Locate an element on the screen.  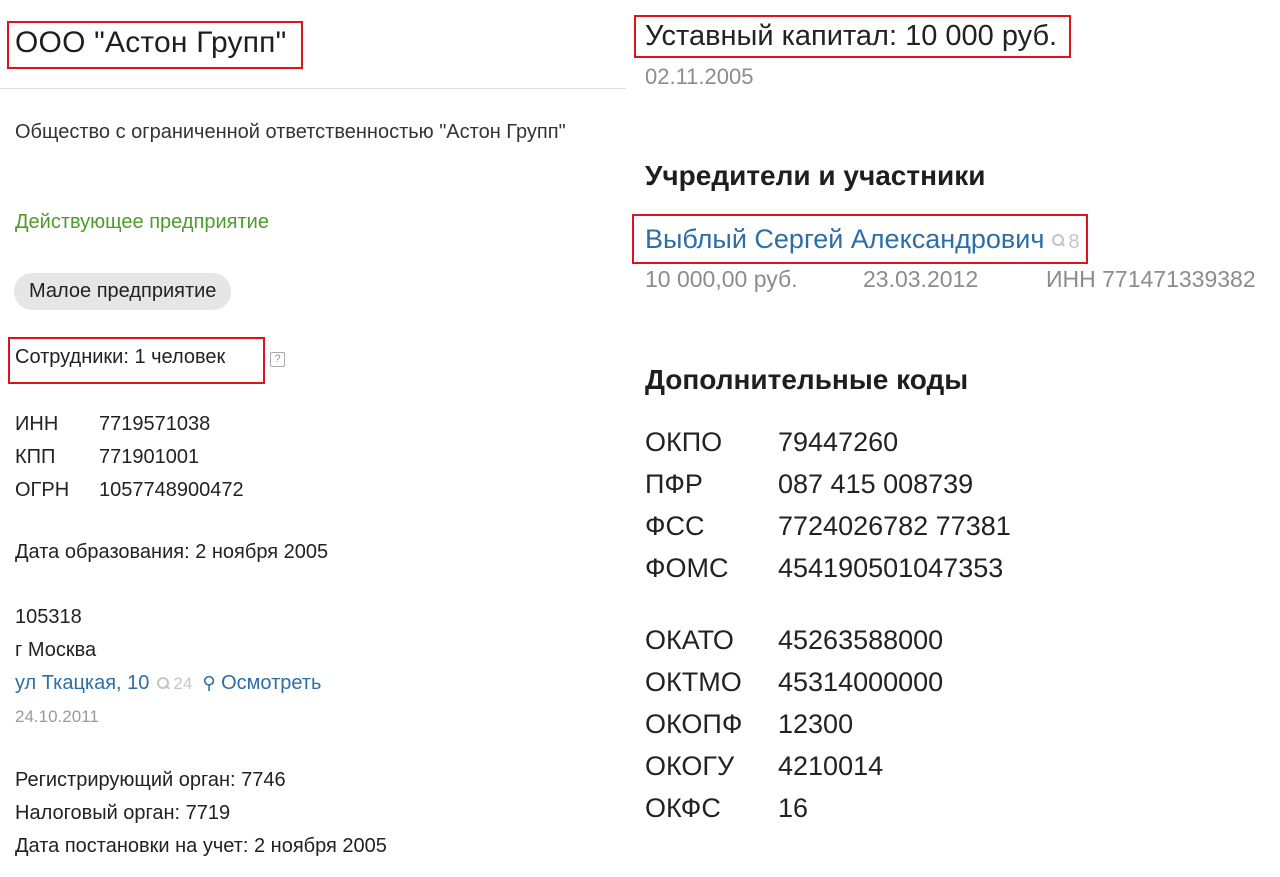
code-row-okfs: ОКФС 16 is located at coordinates (794, 808).